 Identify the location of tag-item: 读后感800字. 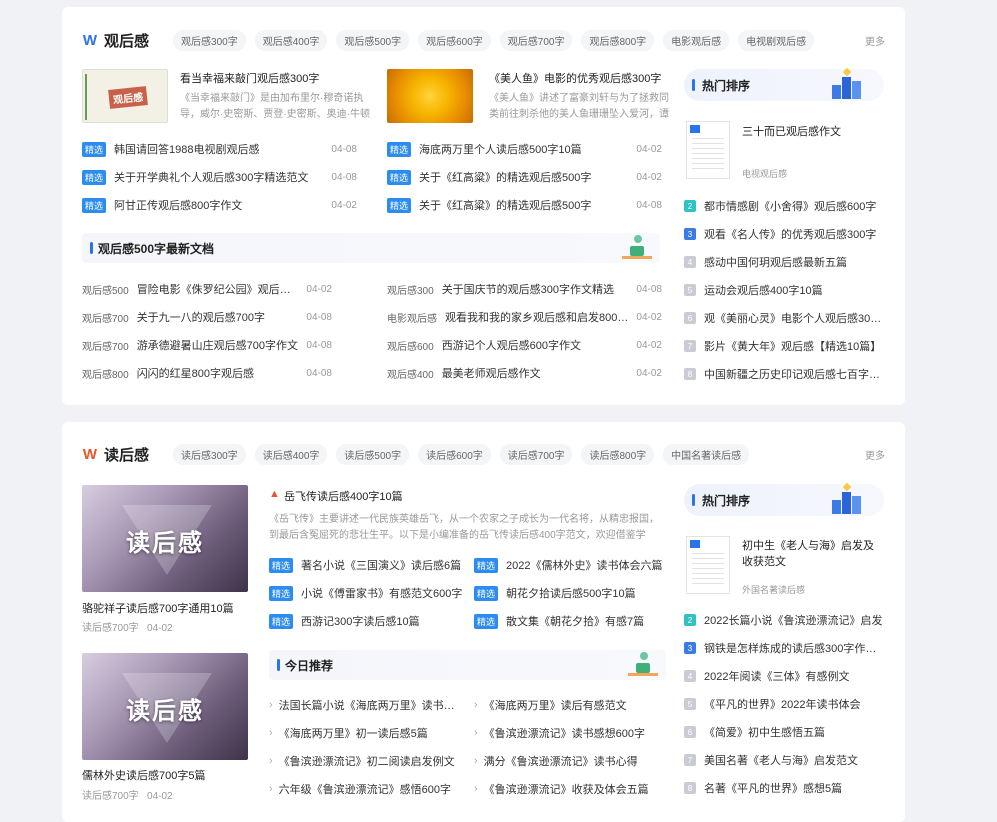
(618, 454).